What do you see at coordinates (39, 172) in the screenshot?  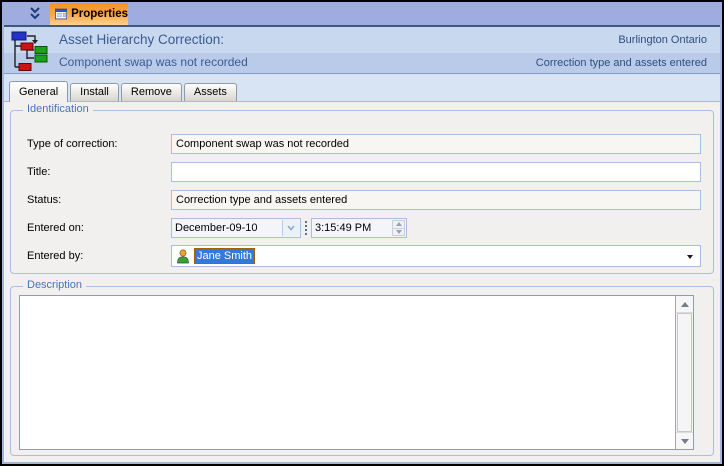 I see `title-label: Title:` at bounding box center [39, 172].